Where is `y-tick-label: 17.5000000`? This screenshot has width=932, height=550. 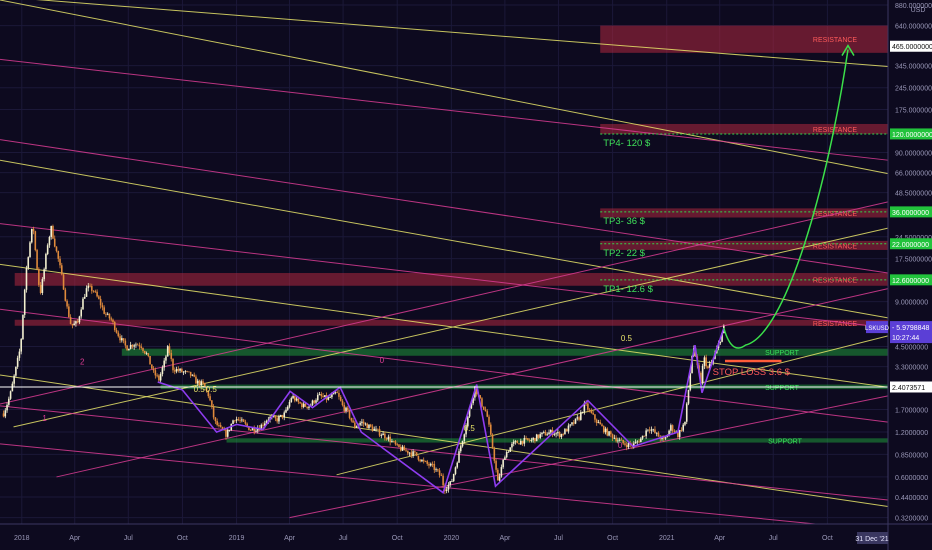 y-tick-label: 17.5000000 is located at coordinates (913, 260).